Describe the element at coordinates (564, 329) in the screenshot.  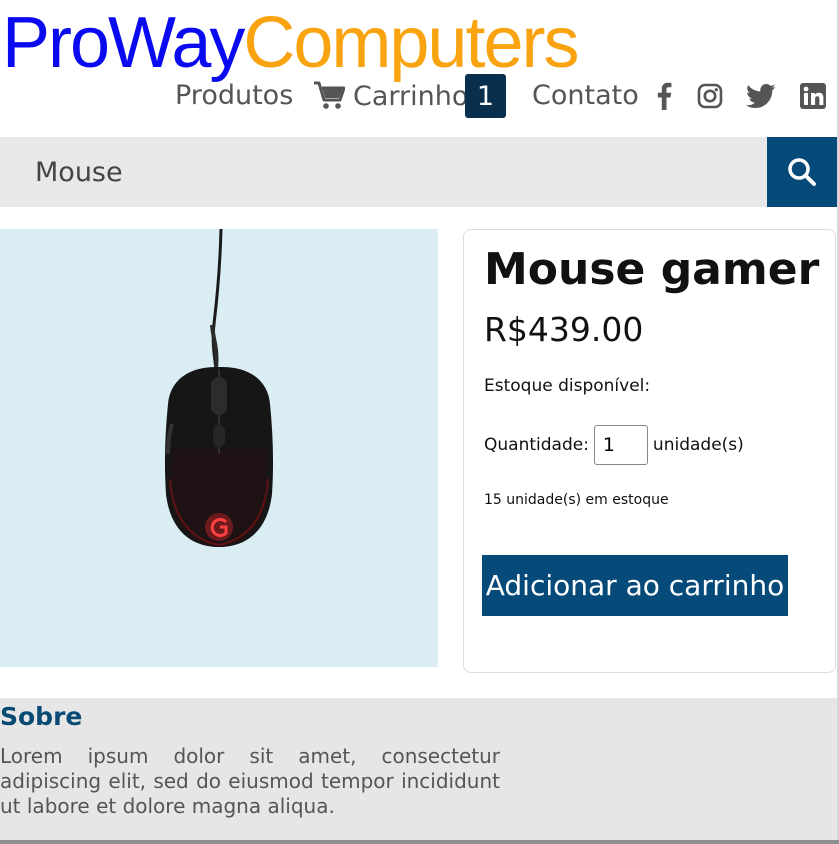
I see `product-price: R$439.00` at that location.